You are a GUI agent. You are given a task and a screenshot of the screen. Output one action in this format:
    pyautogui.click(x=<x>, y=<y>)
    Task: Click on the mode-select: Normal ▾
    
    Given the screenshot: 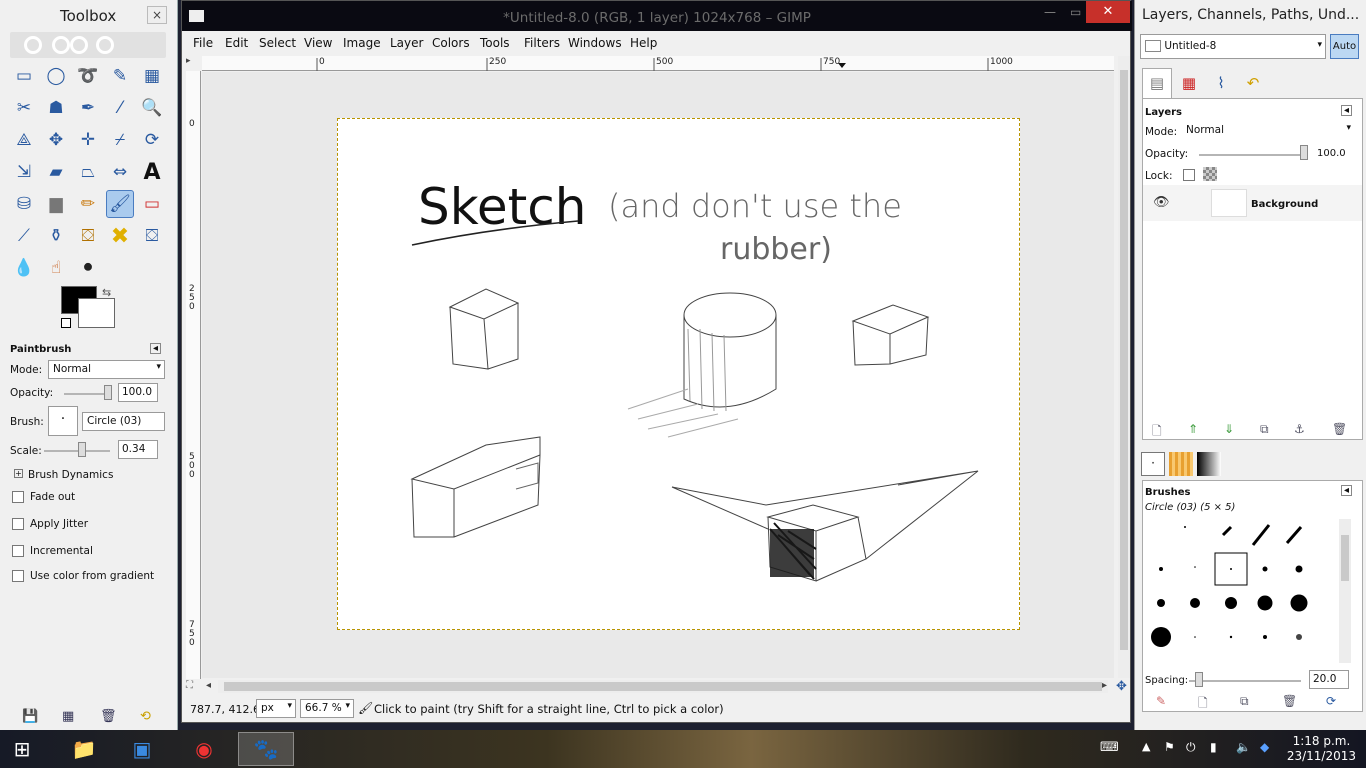 What is the action you would take?
    pyautogui.click(x=106, y=369)
    